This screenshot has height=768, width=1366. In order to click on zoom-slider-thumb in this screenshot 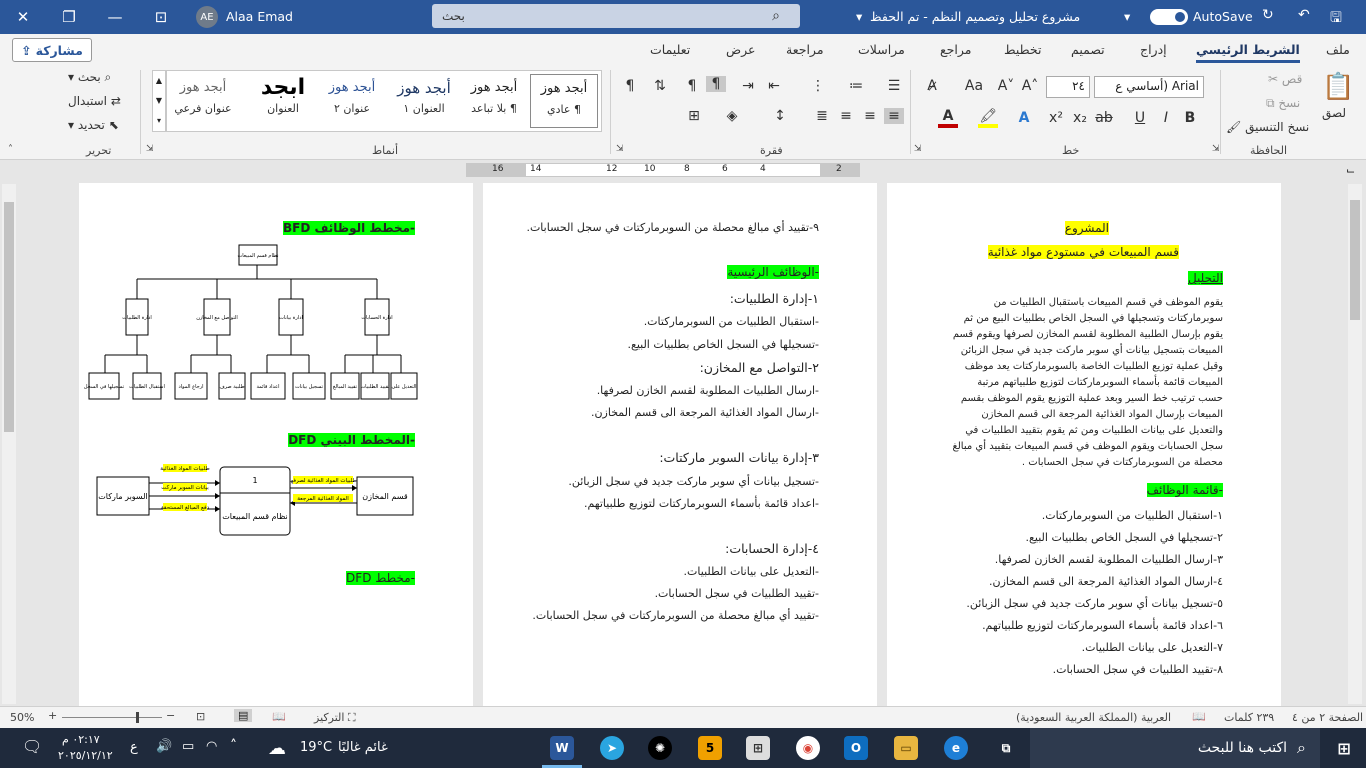, I will do `click(137, 717)`.